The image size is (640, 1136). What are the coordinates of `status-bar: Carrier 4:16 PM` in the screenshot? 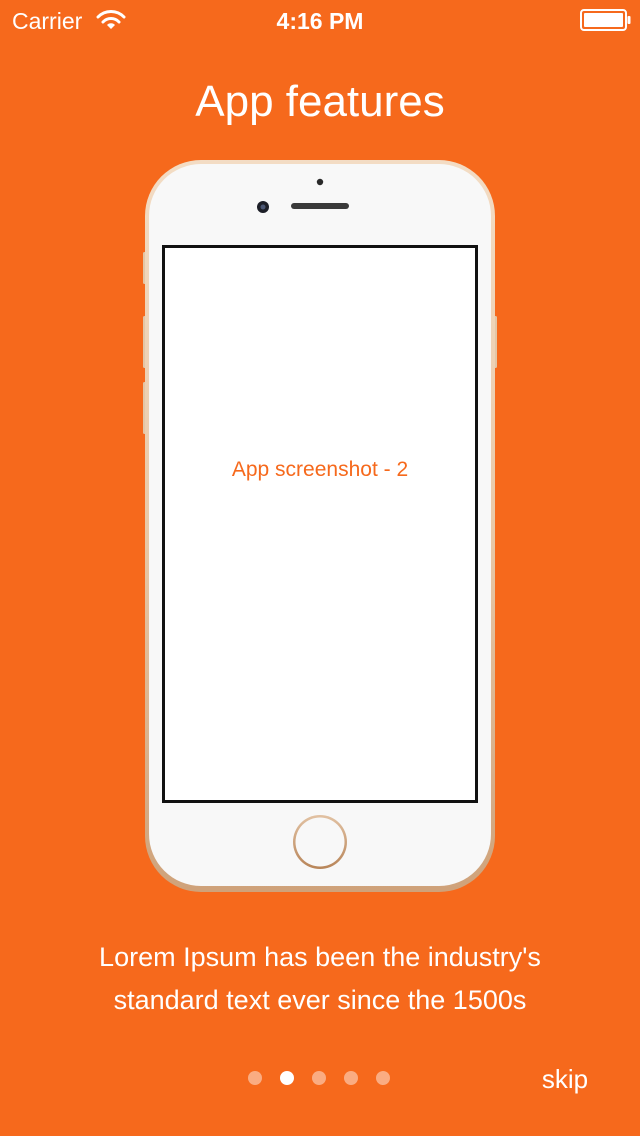 It's located at (320, 20).